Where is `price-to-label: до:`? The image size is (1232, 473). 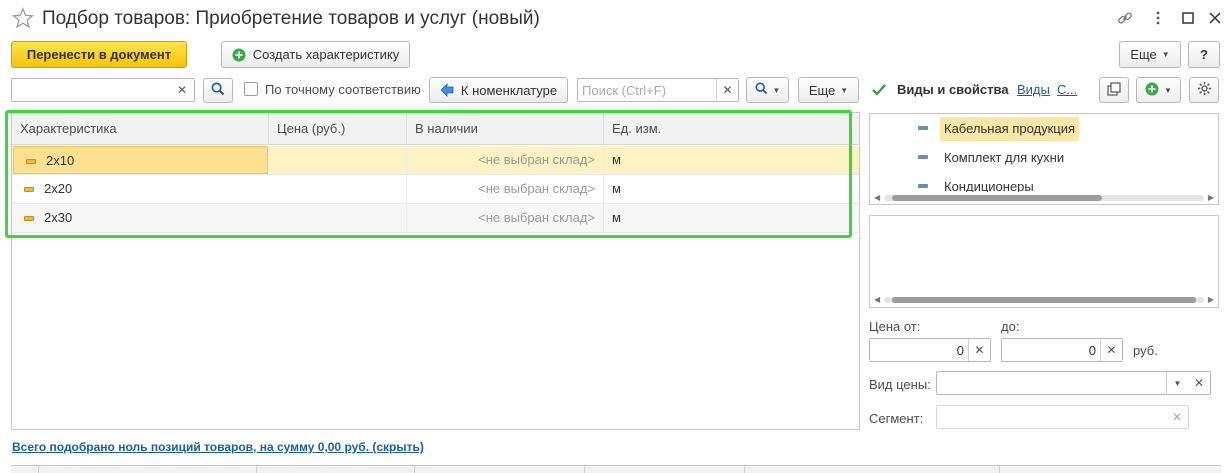 price-to-label: до: is located at coordinates (1010, 326).